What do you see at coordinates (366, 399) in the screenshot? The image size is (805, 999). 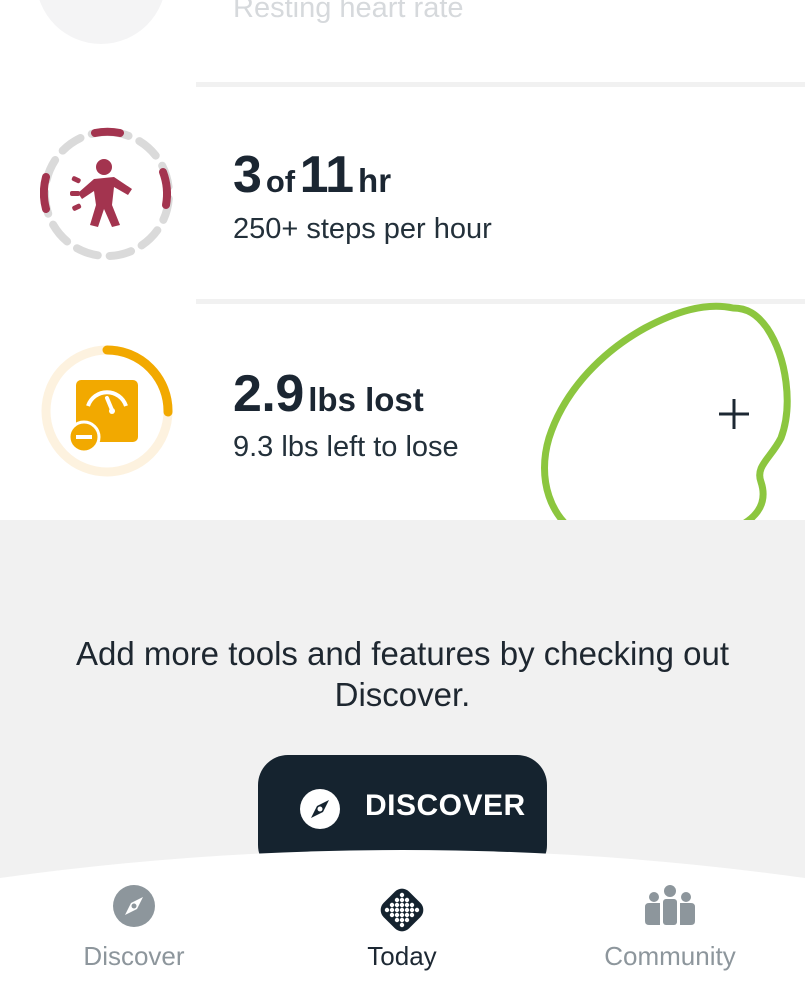 I see `weight-unit: lbs lost` at bounding box center [366, 399].